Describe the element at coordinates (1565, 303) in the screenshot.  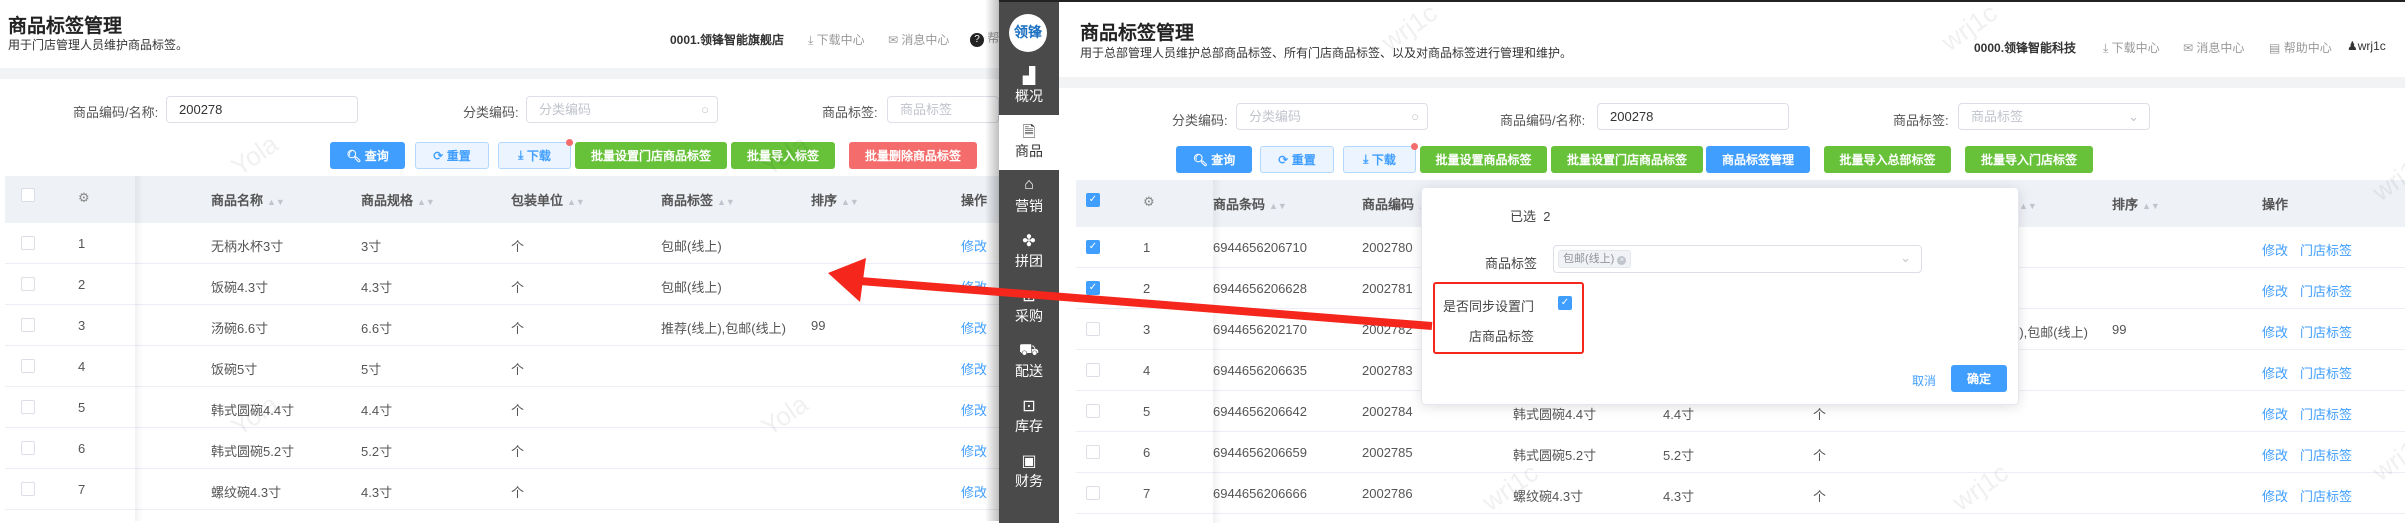
I see `sync-store-tag-checkbox: ✓` at that location.